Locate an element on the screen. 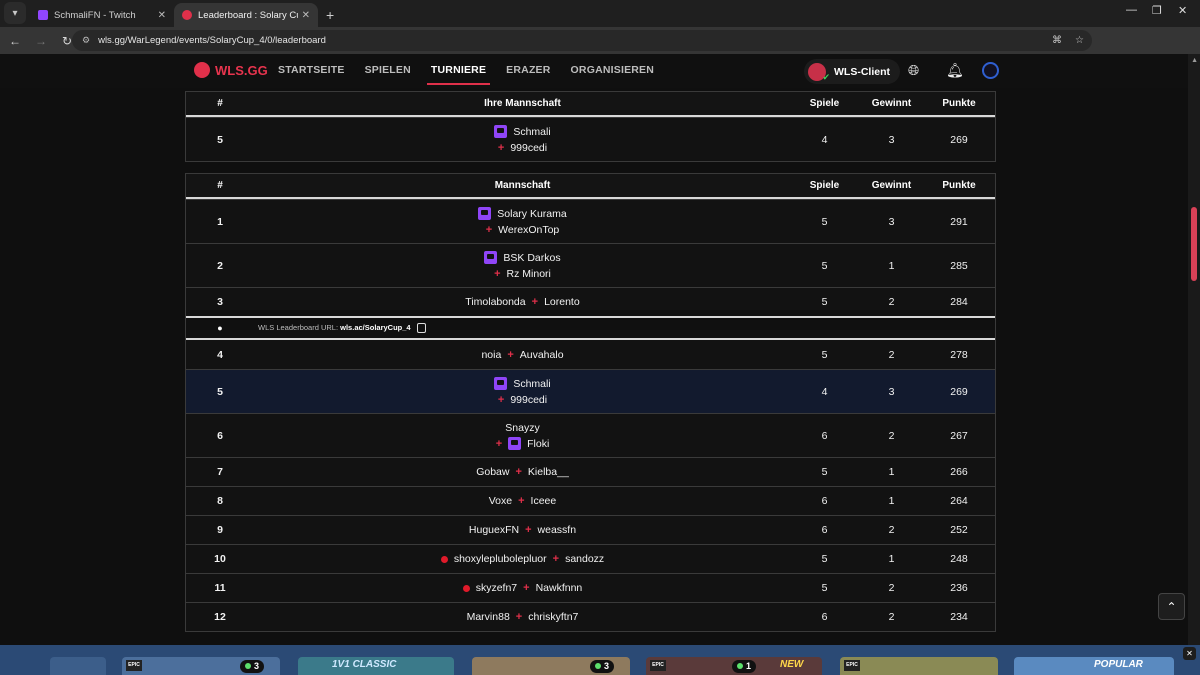  tab-twitch: SchmaliFN - Twitch ✕ is located at coordinates (102, 15).